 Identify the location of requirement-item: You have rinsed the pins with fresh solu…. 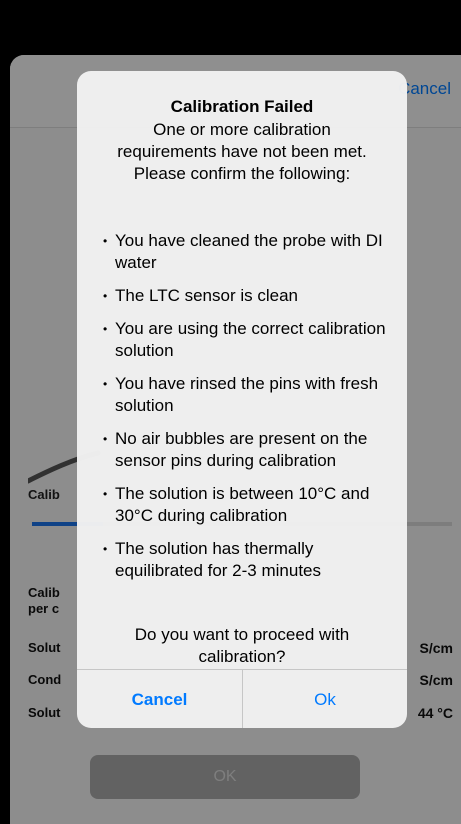
(253, 395).